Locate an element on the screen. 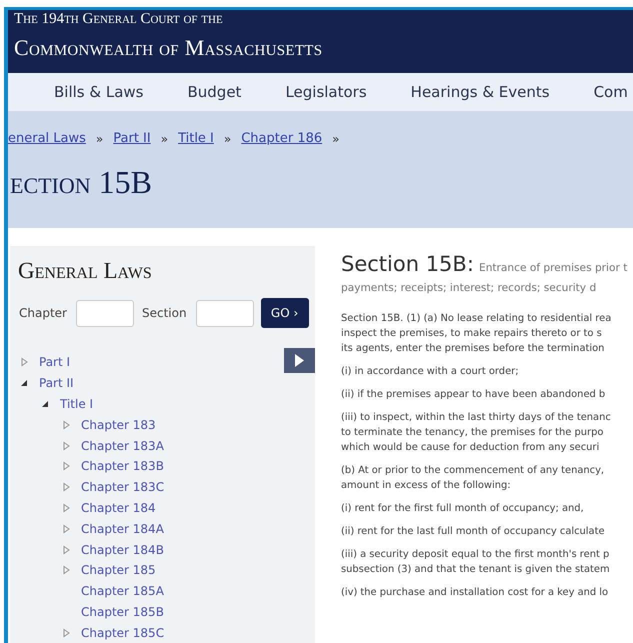  breadcrumb-link: Title I is located at coordinates (196, 138).